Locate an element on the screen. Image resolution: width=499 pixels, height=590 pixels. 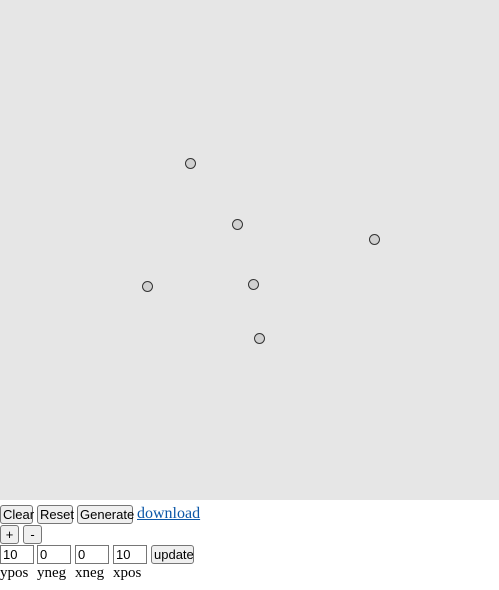
yneg-label: yneg is located at coordinates (52, 573).